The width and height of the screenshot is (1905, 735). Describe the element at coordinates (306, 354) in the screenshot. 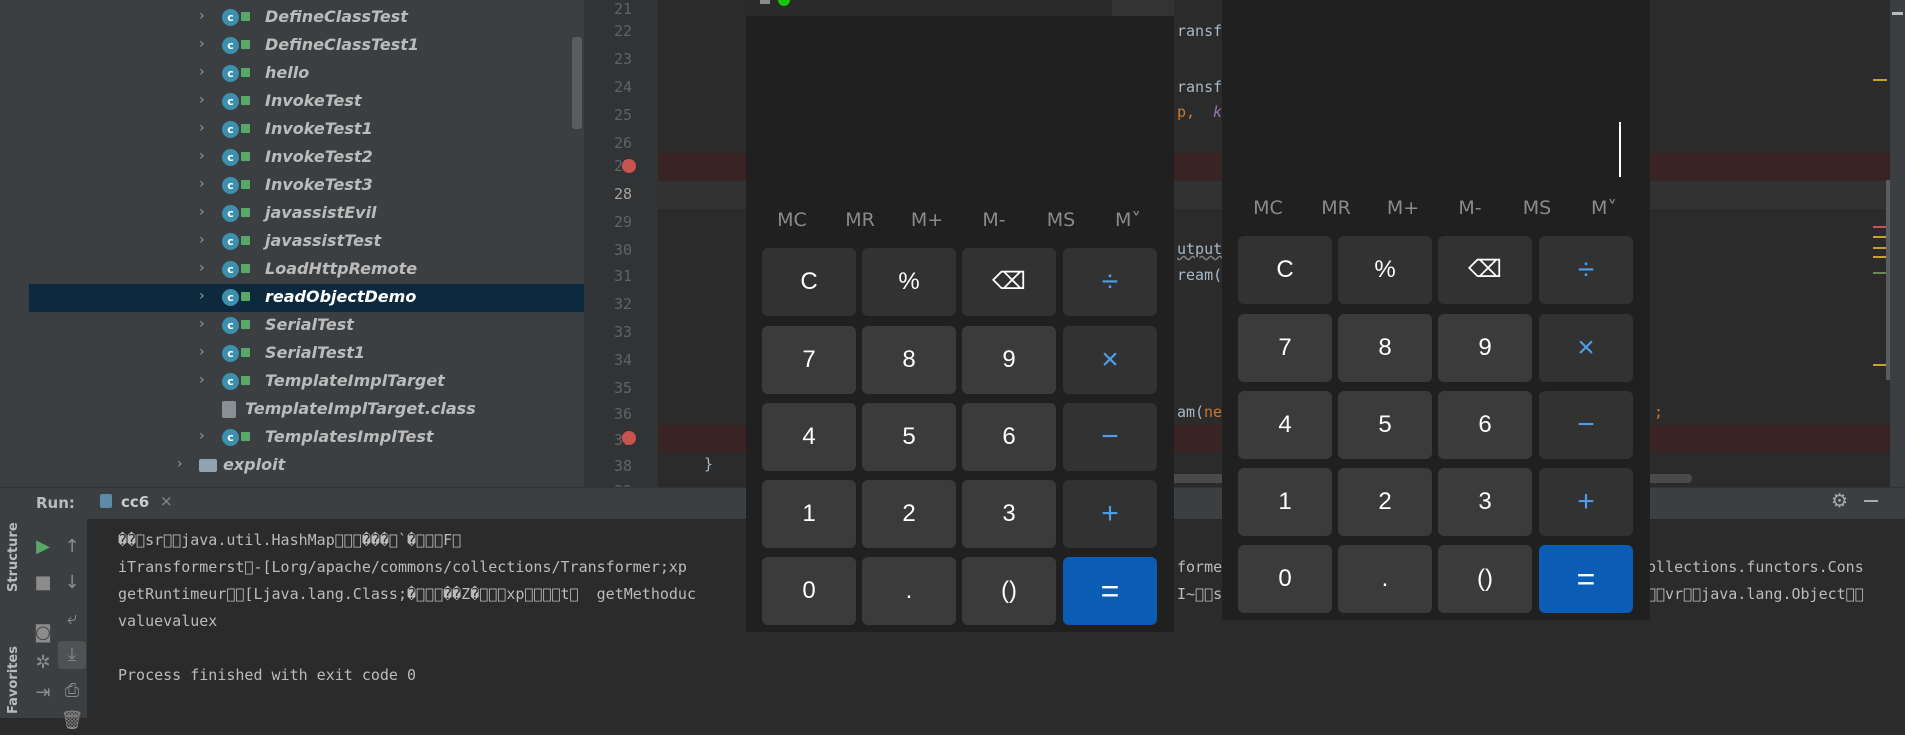

I see `tree-item-serialtest1: › c SerialTest1` at that location.